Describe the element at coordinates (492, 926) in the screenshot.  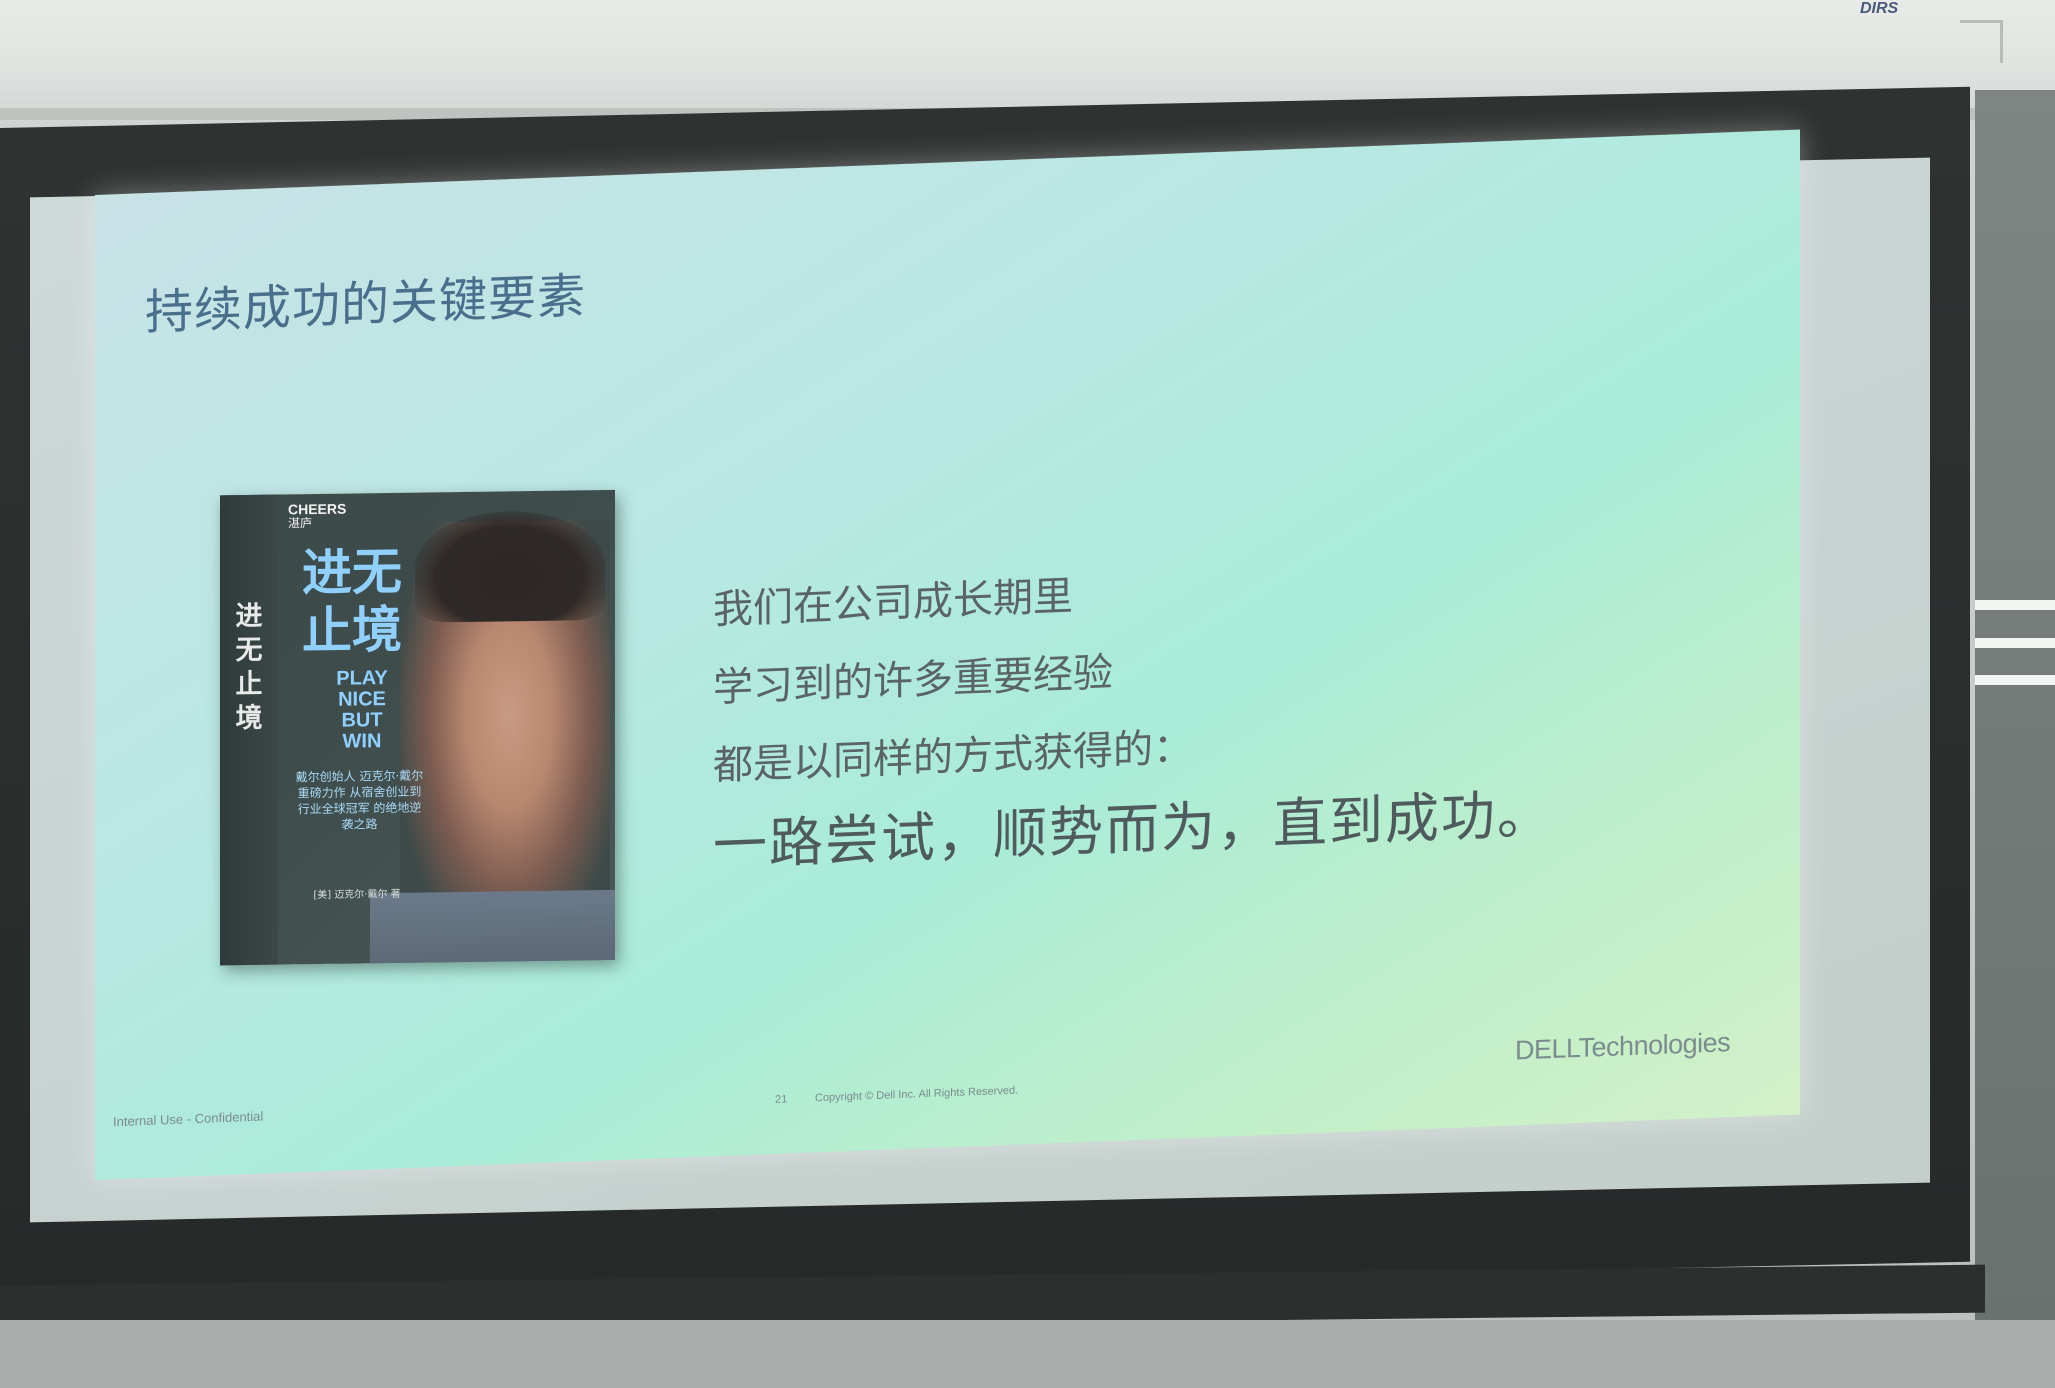
I see `author-shirt` at that location.